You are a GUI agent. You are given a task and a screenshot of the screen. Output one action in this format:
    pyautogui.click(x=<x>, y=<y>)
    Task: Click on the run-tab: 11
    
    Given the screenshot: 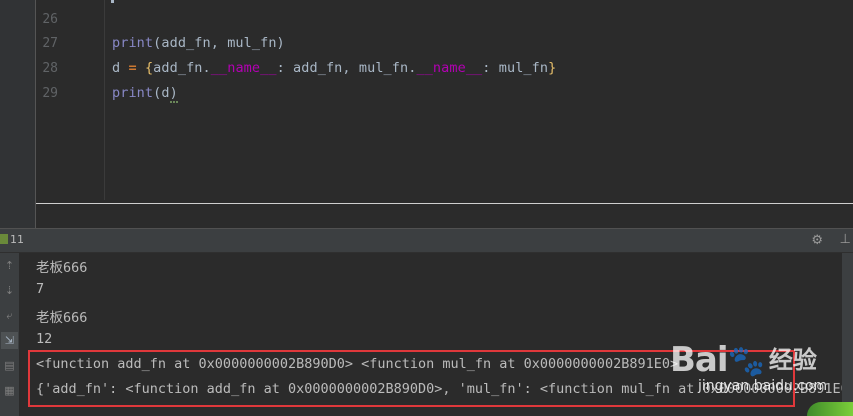 What is the action you would take?
    pyautogui.click(x=12, y=239)
    